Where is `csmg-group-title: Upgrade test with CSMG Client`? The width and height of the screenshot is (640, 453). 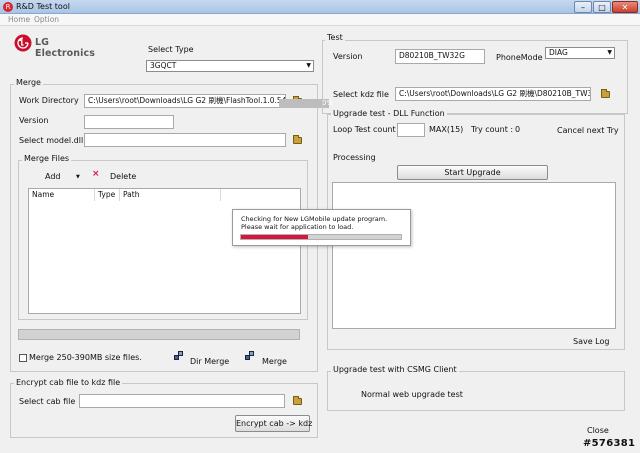
csmg-group-title: Upgrade test with CSMG Client is located at coordinates (395, 370).